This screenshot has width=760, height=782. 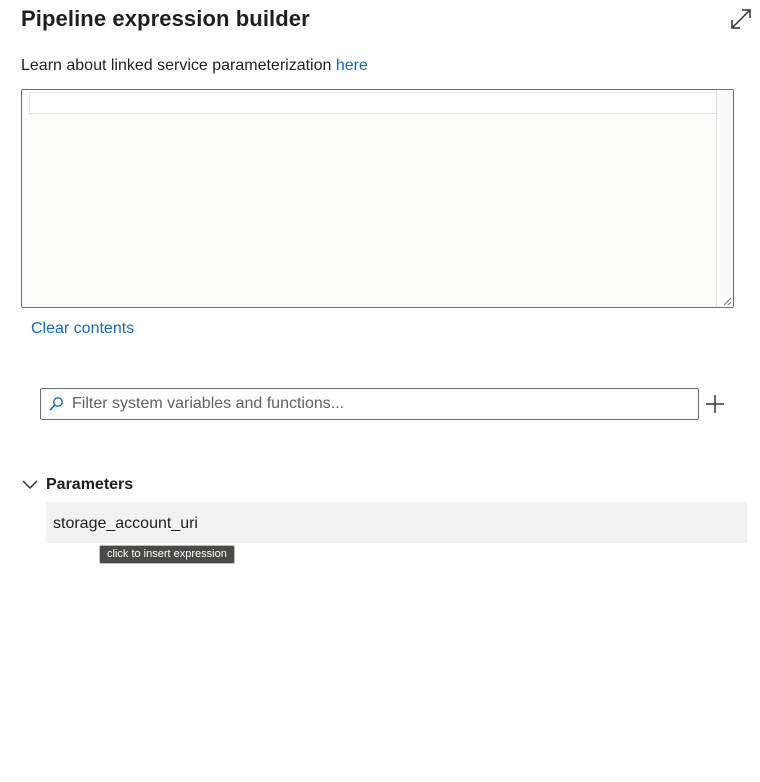 I want to click on parameter-item: storage_account_uri, so click(x=396, y=522).